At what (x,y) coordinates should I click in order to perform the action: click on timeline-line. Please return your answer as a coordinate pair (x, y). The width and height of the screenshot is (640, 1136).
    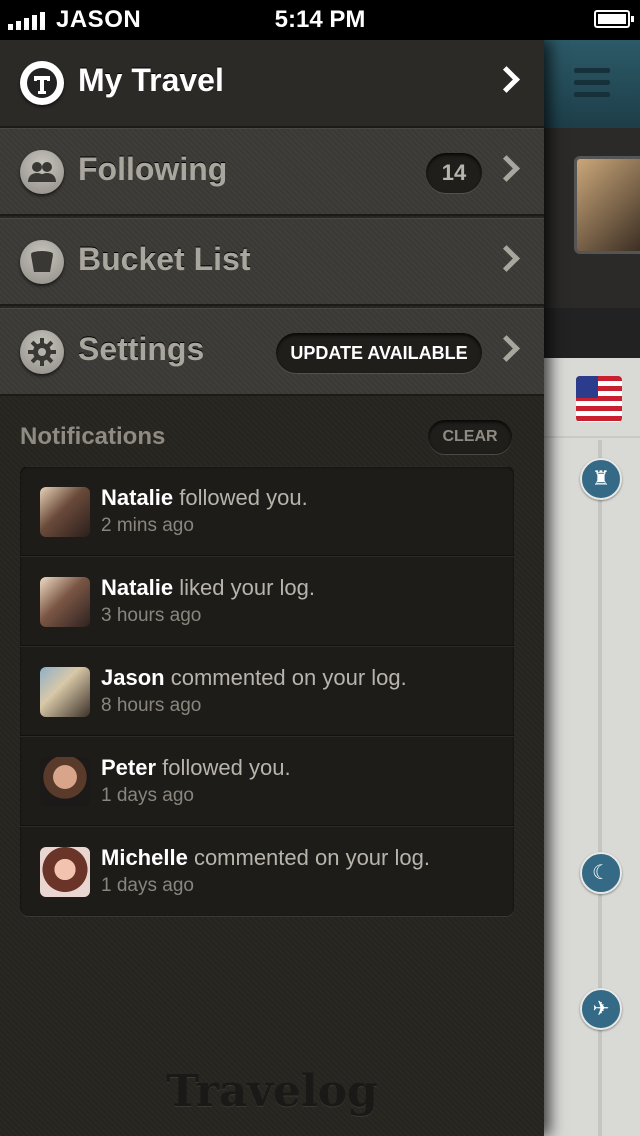
    Looking at the image, I should click on (600, 788).